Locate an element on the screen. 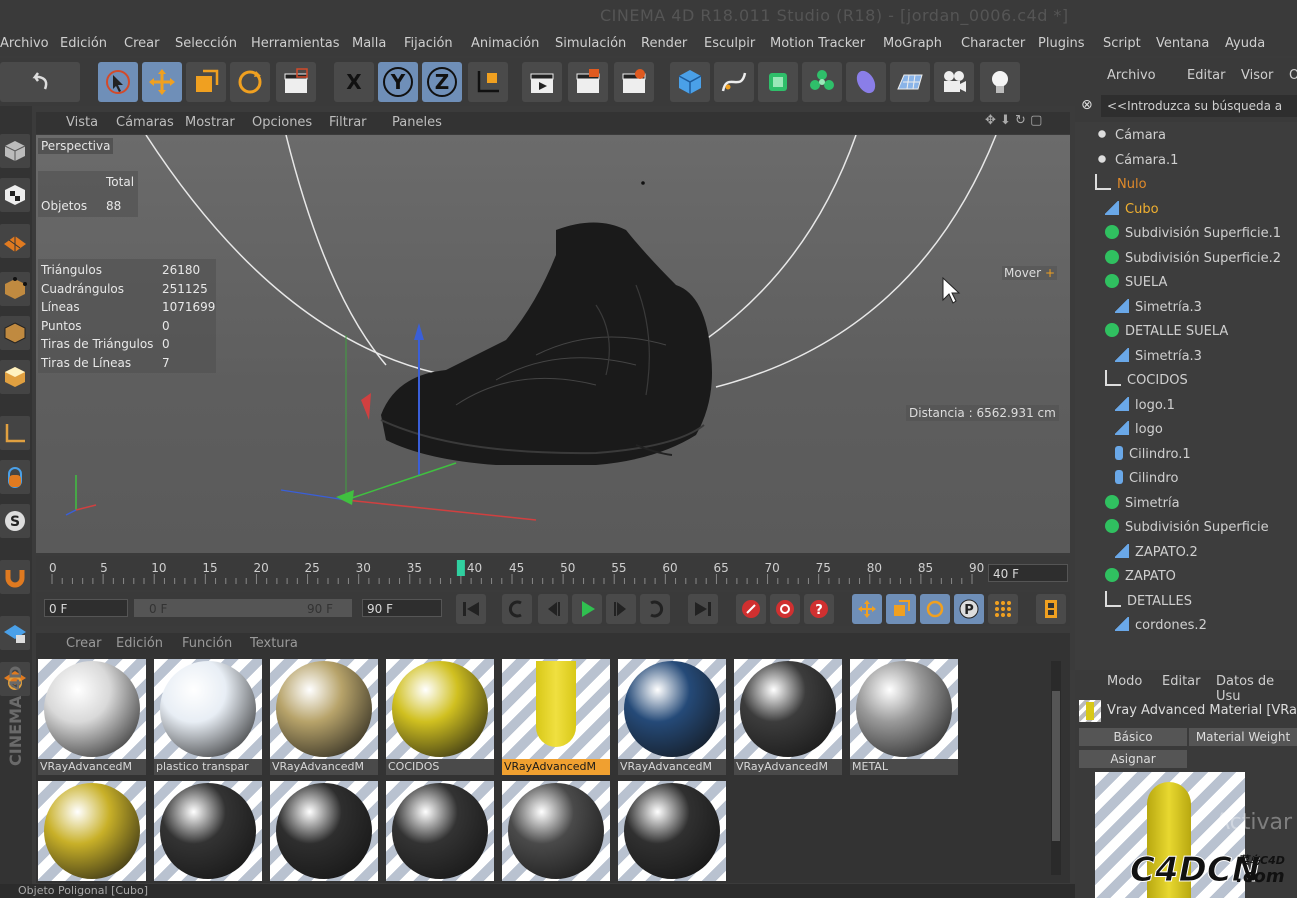 Image resolution: width=1297 pixels, height=898 pixels. object-tree-item: COCIDOS is located at coordinates (1146, 381).